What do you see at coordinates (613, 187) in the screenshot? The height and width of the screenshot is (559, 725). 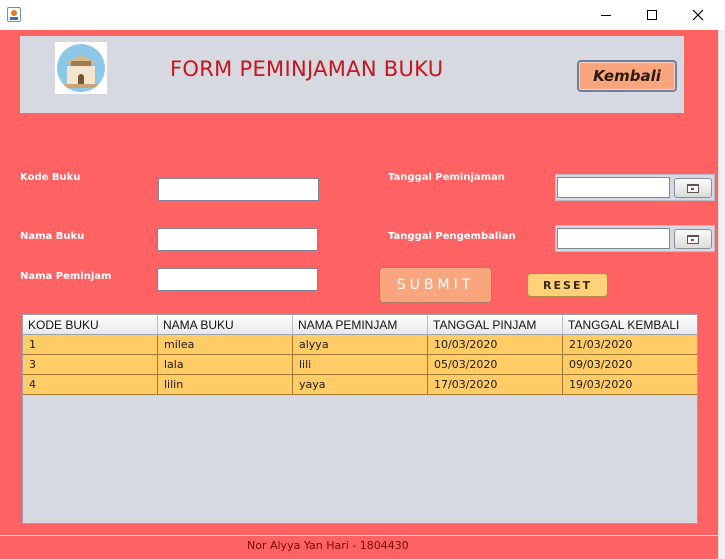 I see `tanggal-peminjaman-input` at bounding box center [613, 187].